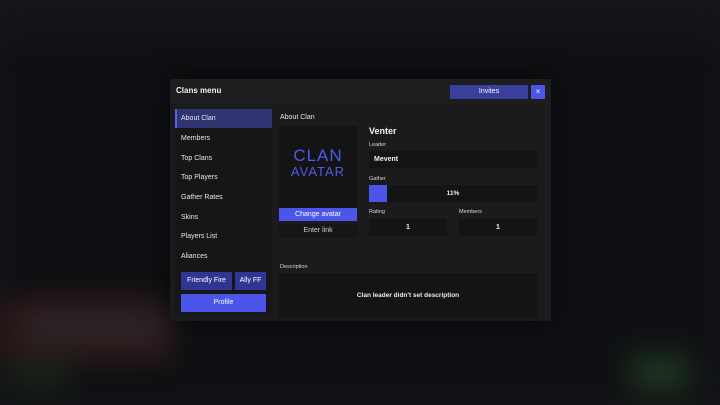 This screenshot has height=405, width=720. Describe the element at coordinates (453, 159) in the screenshot. I see `leader-value: Mevent` at that location.